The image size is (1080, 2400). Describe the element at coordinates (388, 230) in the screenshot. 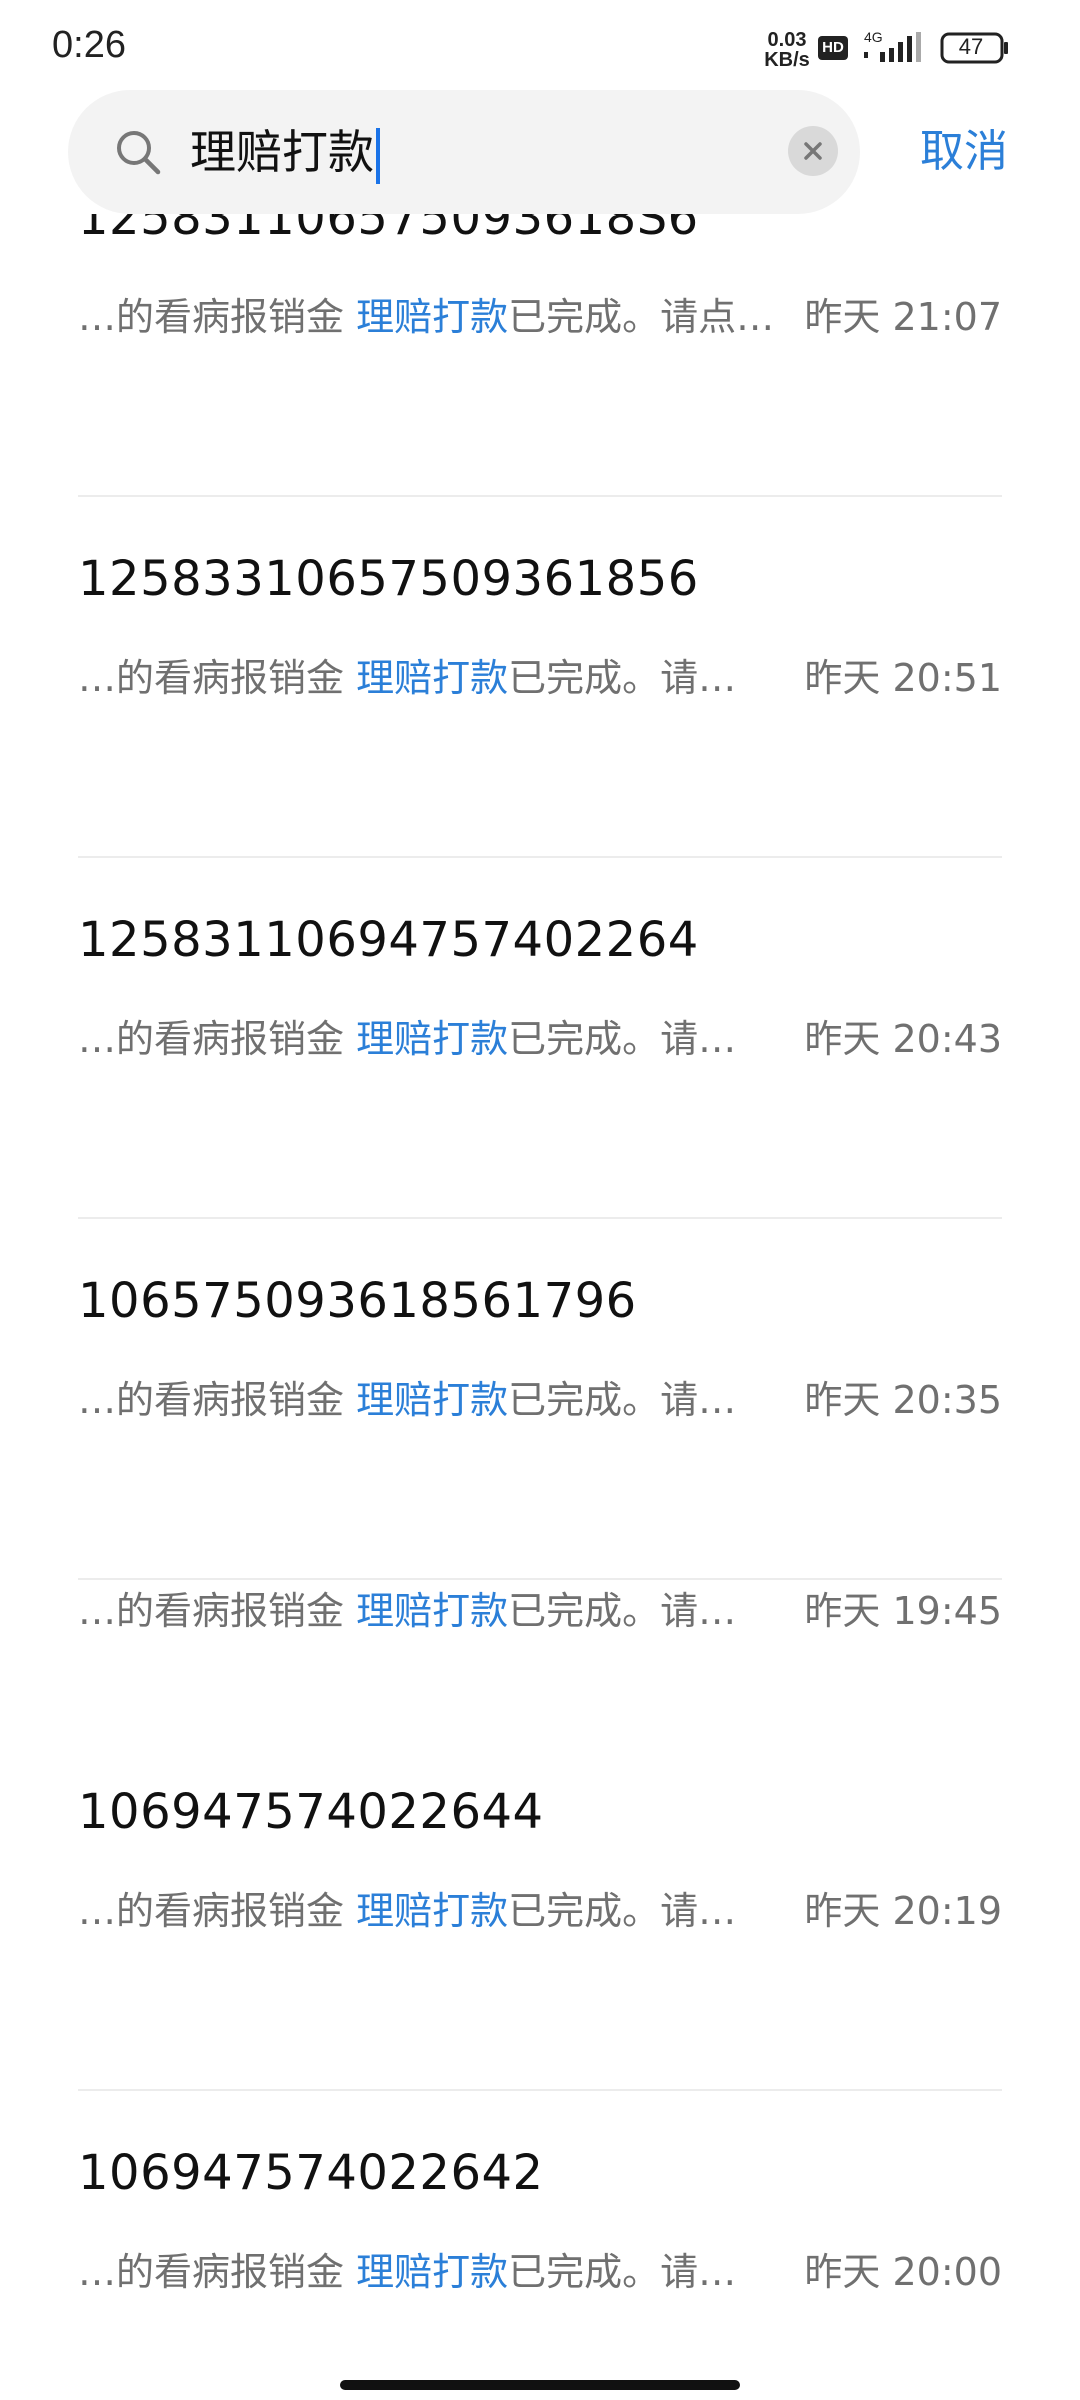

I see `message-sender: 125831106575093618S6` at that location.